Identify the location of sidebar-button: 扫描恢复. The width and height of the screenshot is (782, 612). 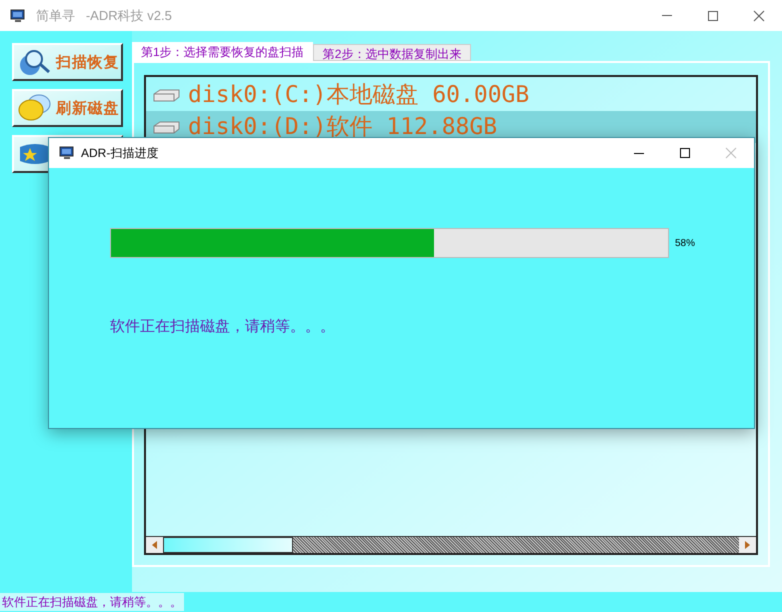
(67, 62).